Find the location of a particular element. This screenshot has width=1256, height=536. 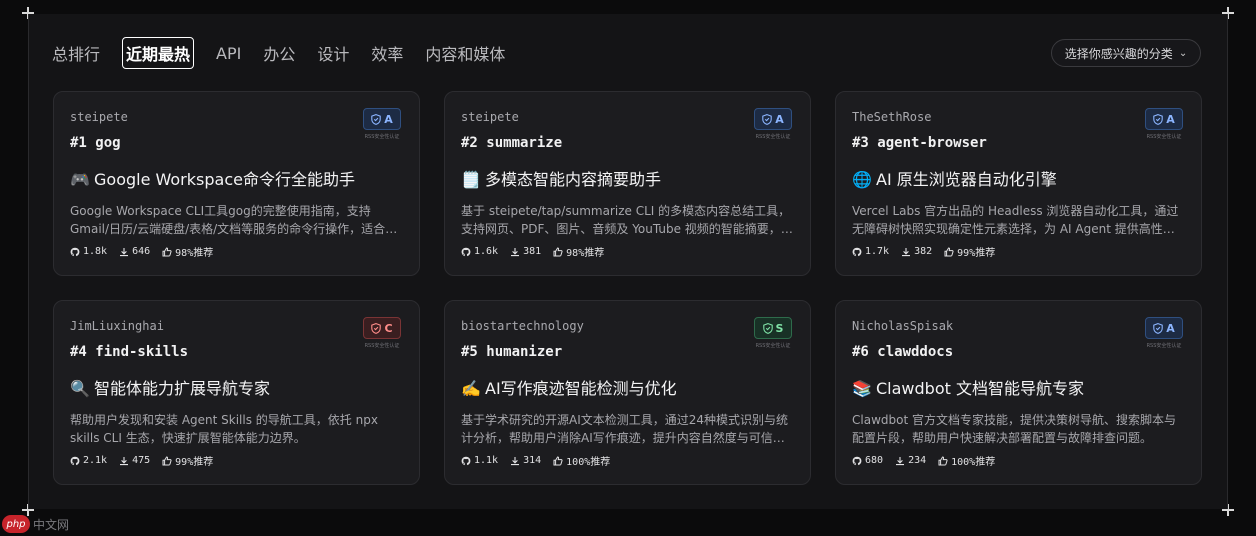

stars-count: 1.7k is located at coordinates (877, 251).